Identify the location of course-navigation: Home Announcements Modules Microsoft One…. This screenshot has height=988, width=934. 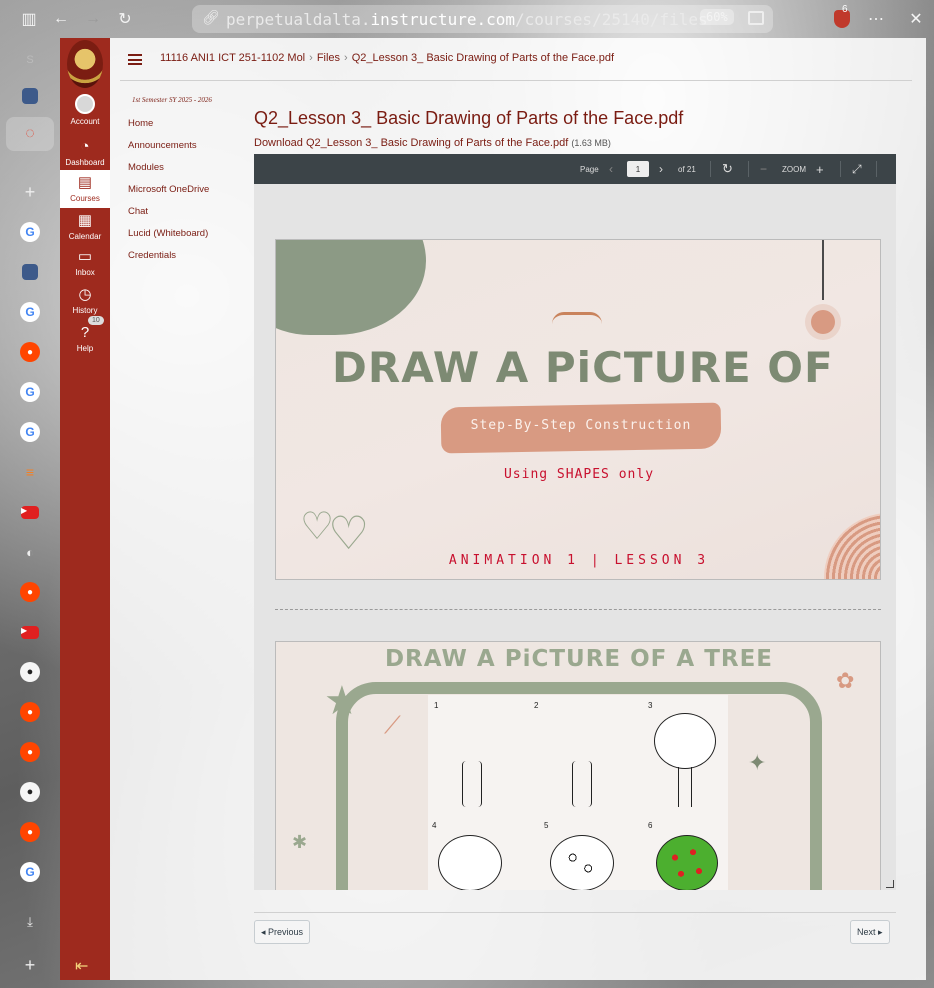
(168, 195).